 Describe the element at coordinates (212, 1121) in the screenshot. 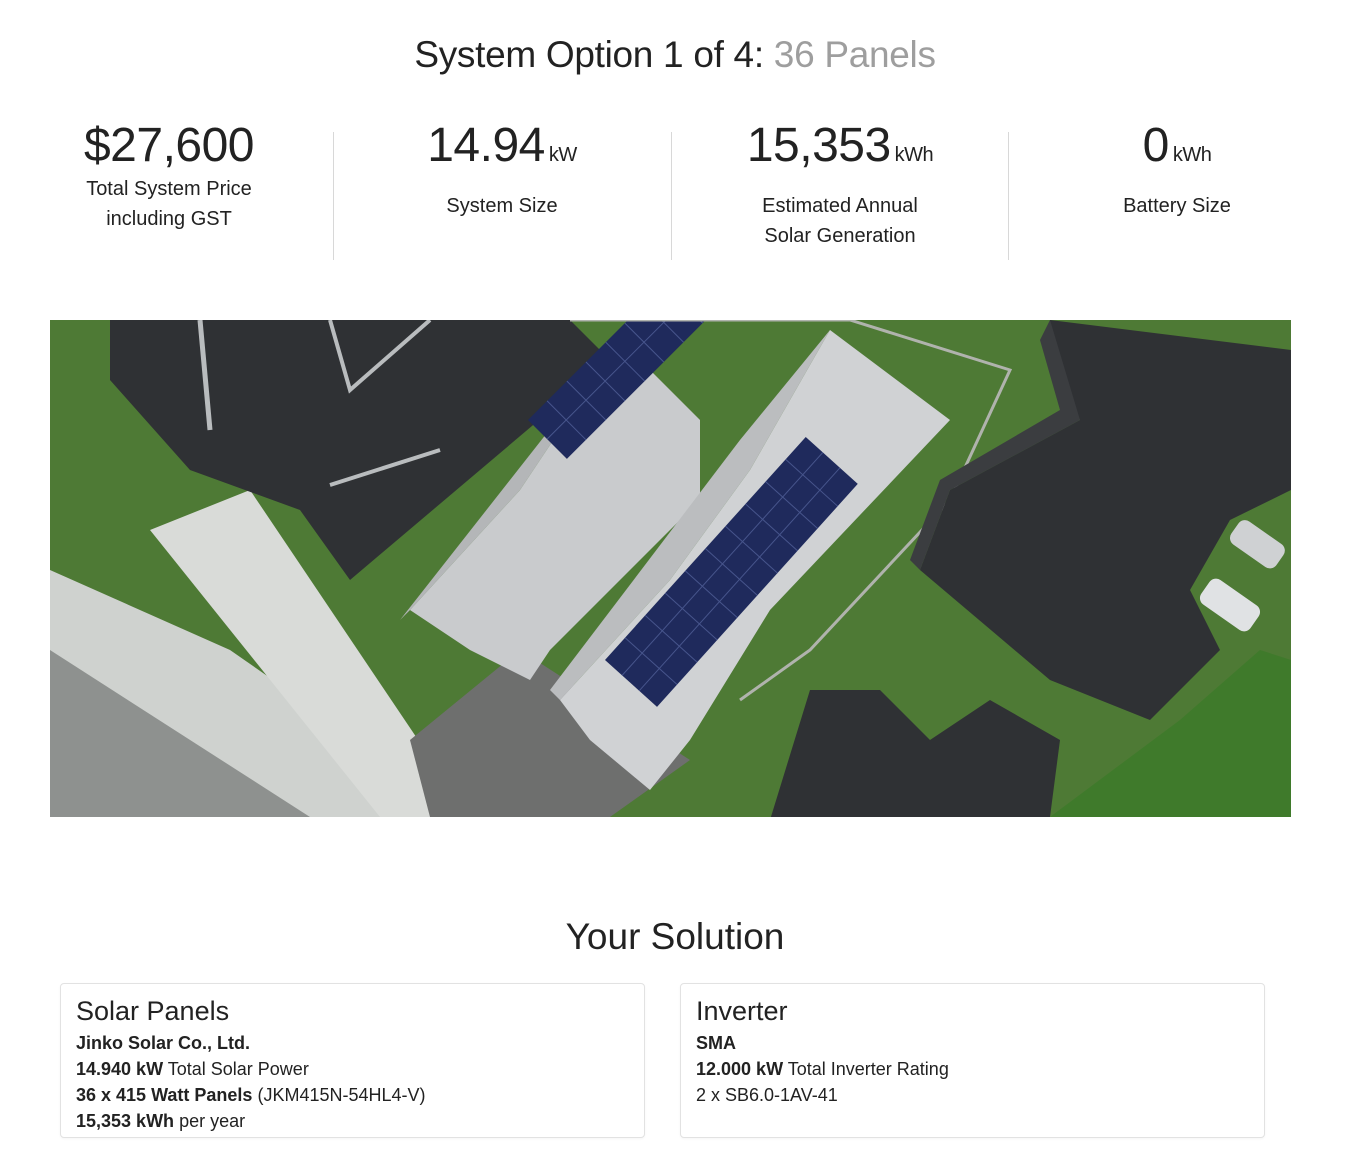

I see `annual-production-label: per year` at that location.